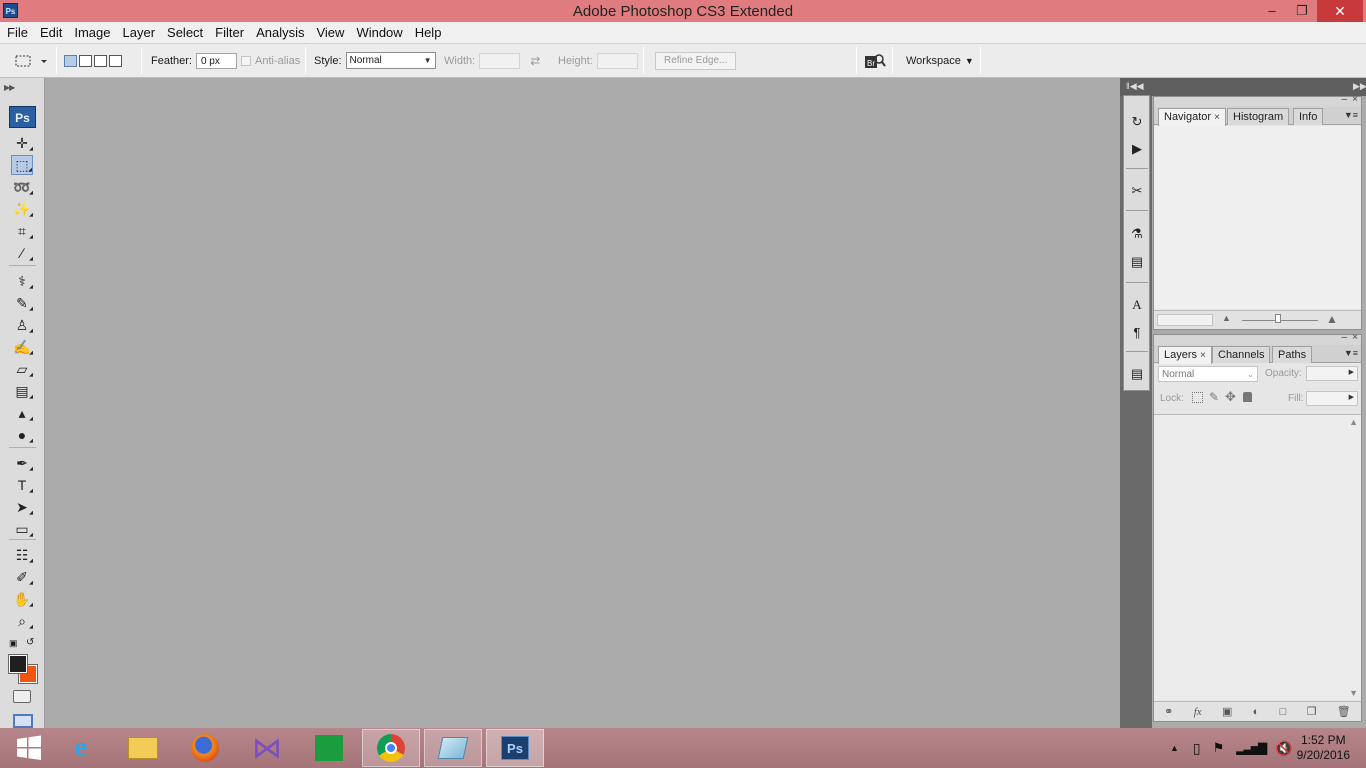 The height and width of the screenshot is (768, 1366). Describe the element at coordinates (1332, 398) in the screenshot. I see `fill-input: ▶` at that location.